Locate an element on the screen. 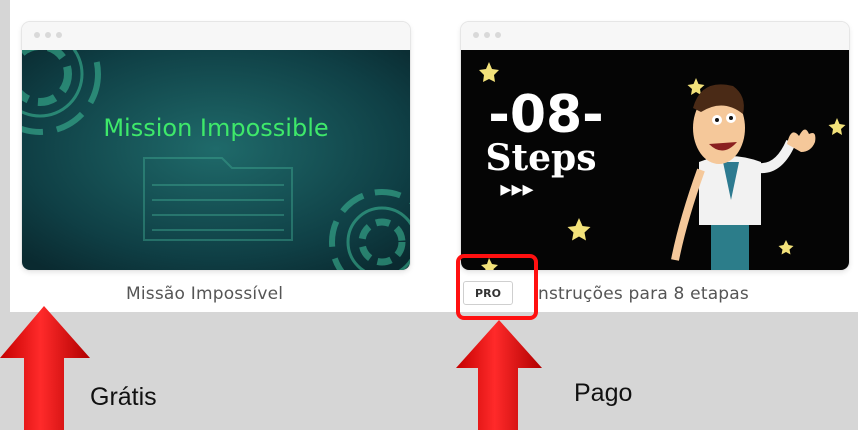  card-title: Missão Impossível is located at coordinates (205, 294).